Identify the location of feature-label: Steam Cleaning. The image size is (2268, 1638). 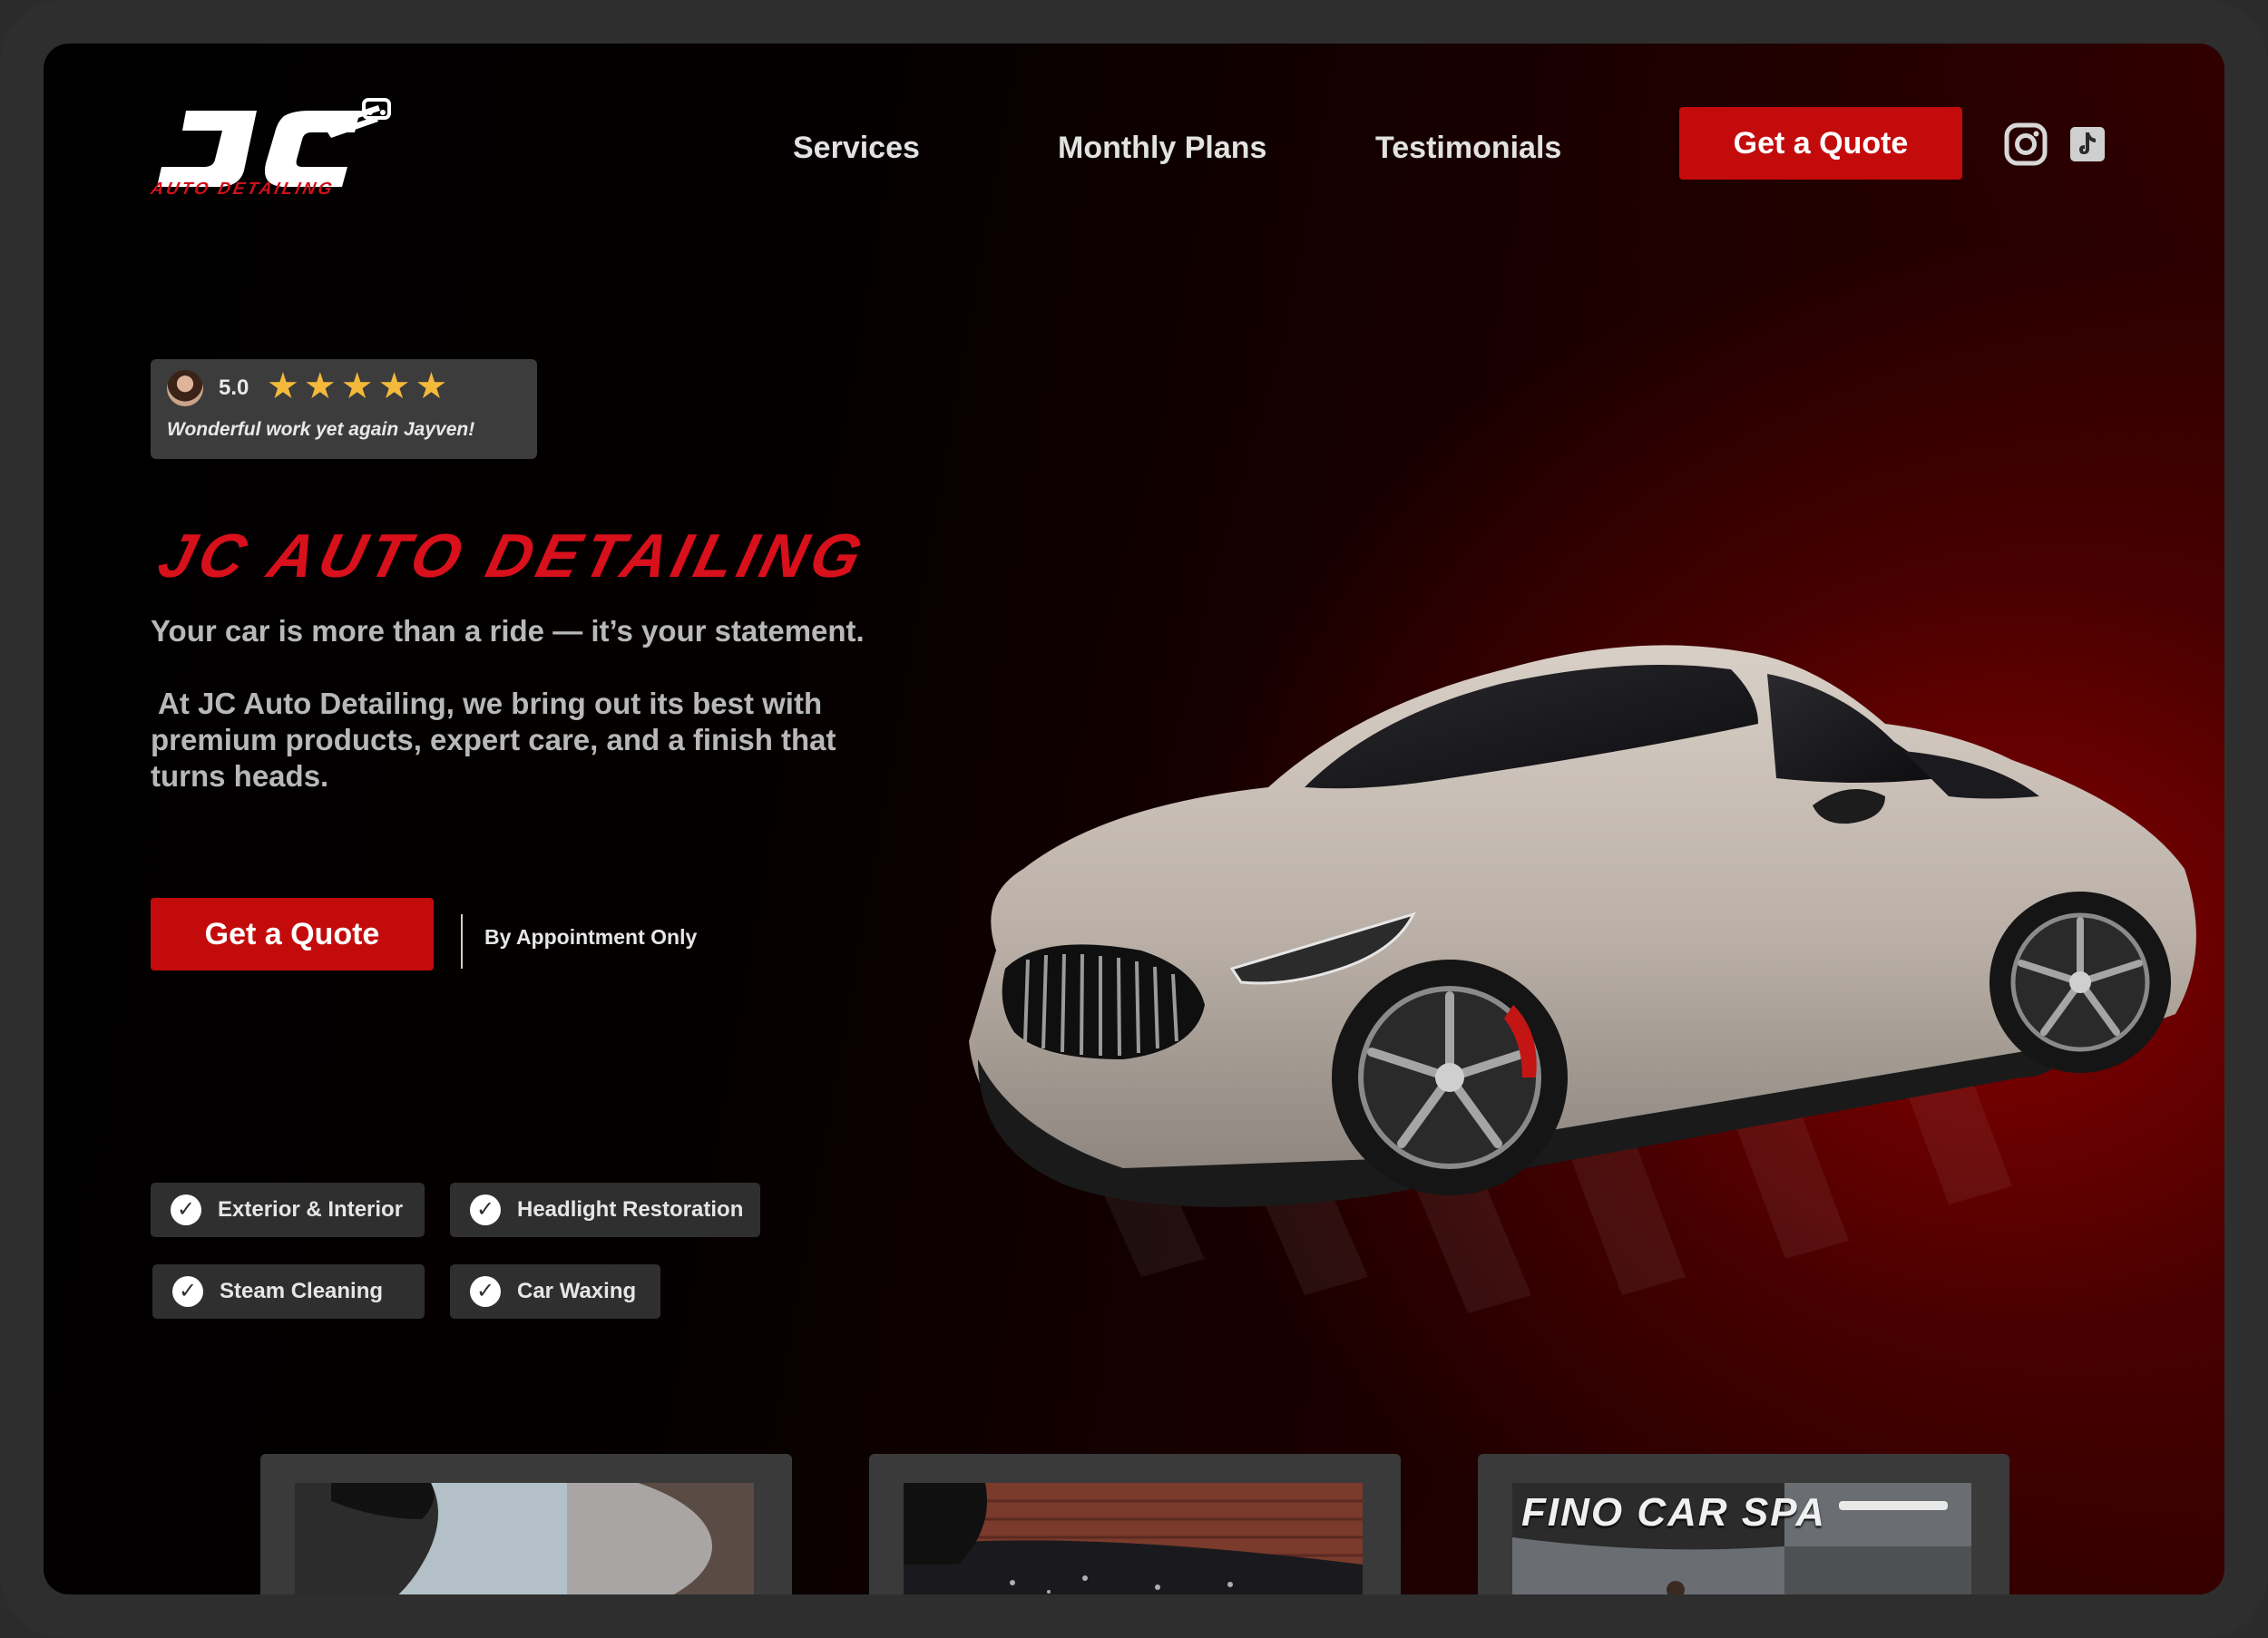
(302, 1291).